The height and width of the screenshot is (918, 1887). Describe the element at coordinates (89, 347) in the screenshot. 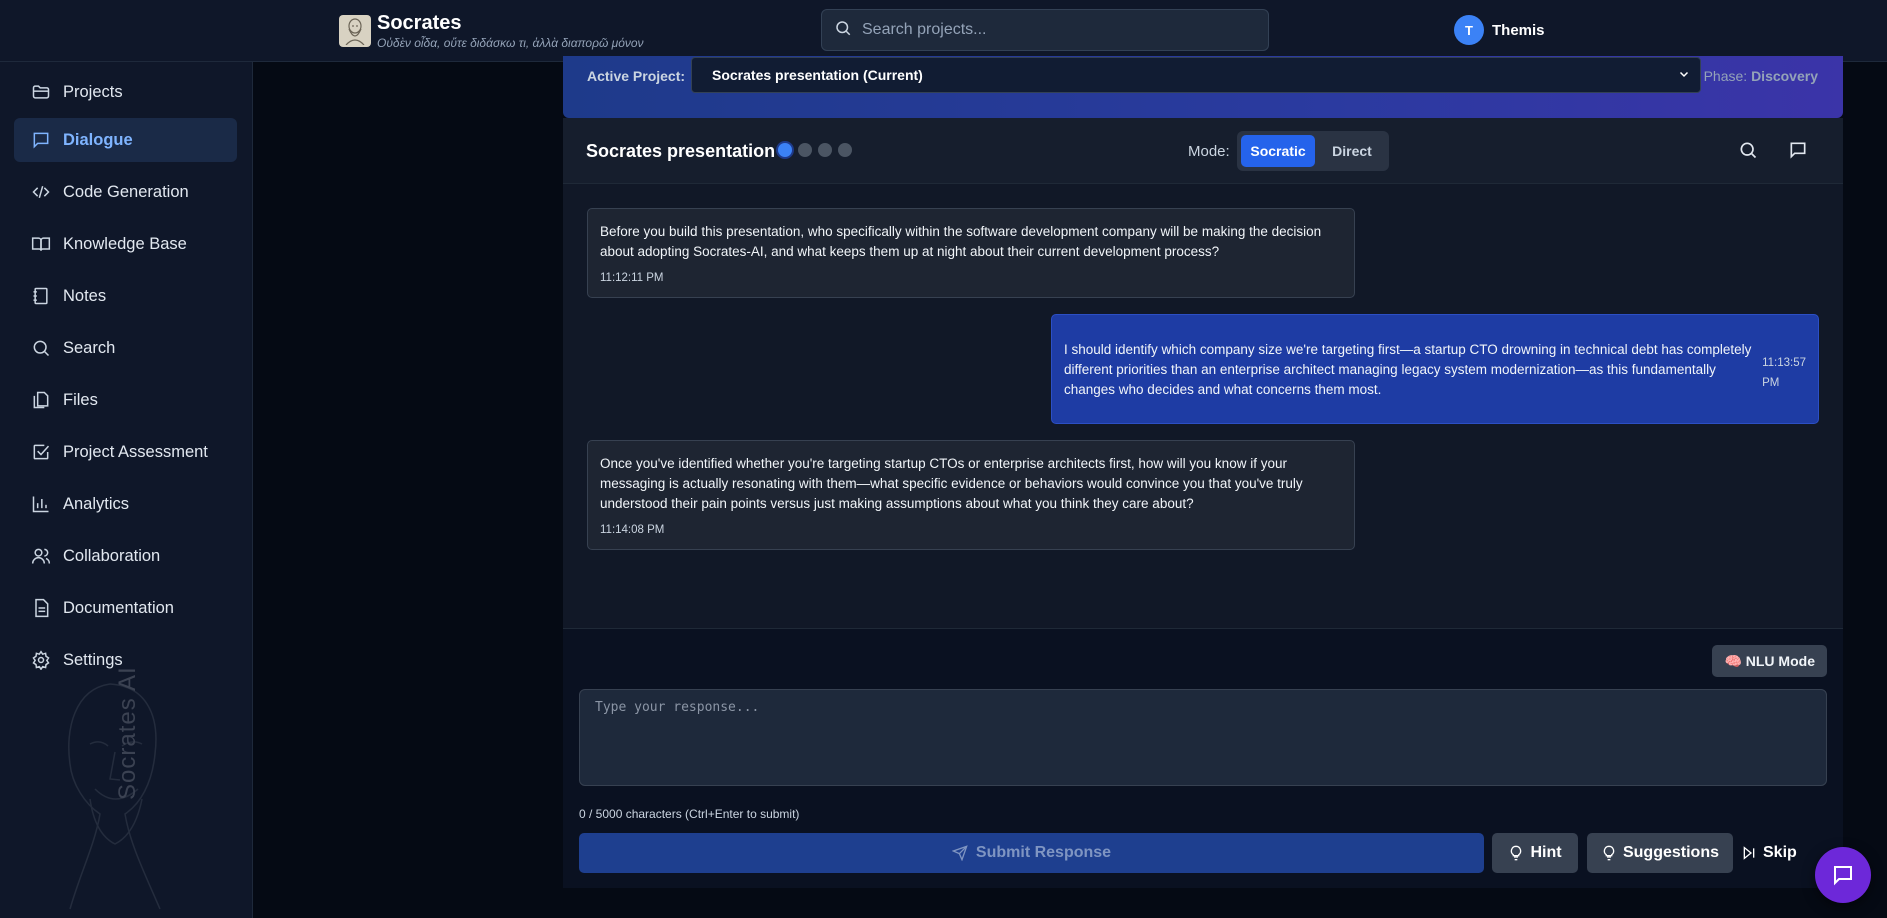

I see `sidebar-item-label: Search` at that location.